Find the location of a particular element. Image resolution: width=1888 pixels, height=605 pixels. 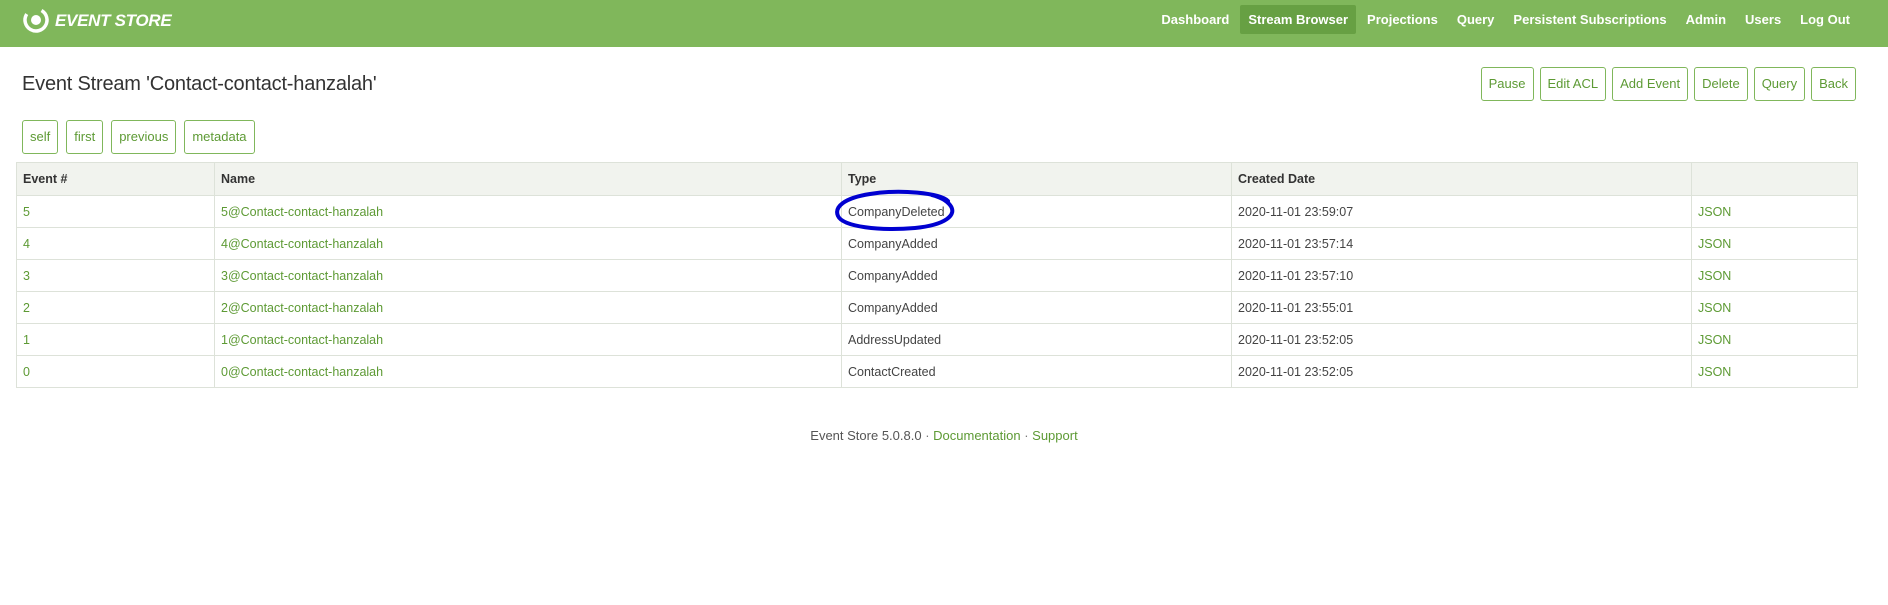

event-name-link: 3@Contact-contact-hanzalah is located at coordinates (528, 275).